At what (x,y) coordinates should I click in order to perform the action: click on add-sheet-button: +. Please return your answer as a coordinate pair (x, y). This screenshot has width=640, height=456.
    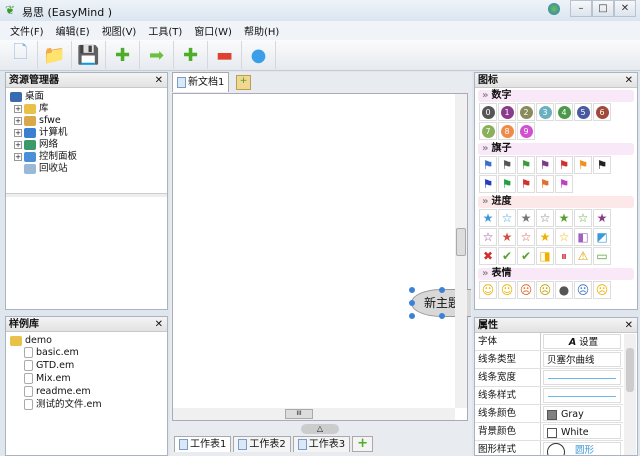
    Looking at the image, I should click on (363, 444).